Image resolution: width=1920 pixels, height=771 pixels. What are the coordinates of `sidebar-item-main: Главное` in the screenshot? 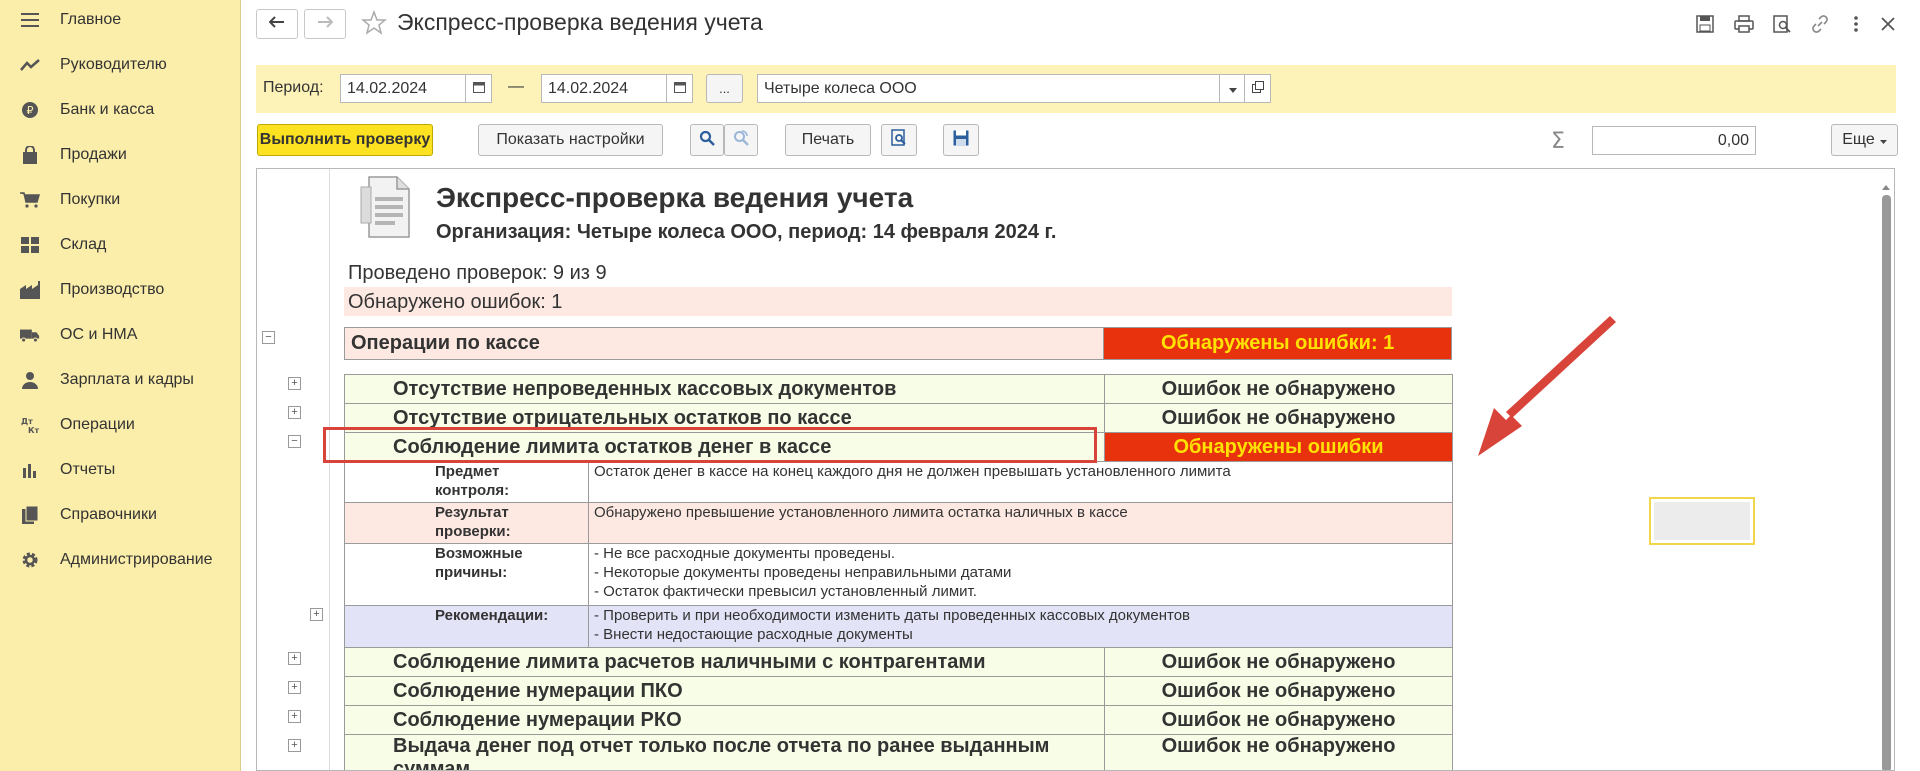 It's located at (120, 20).